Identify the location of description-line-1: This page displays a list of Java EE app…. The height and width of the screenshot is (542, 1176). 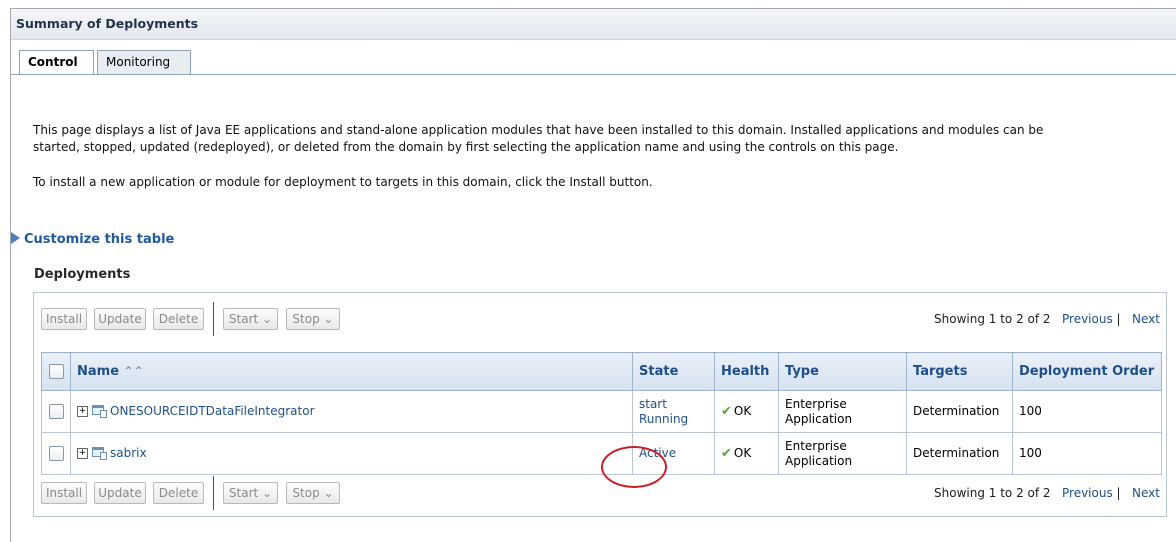
(538, 130).